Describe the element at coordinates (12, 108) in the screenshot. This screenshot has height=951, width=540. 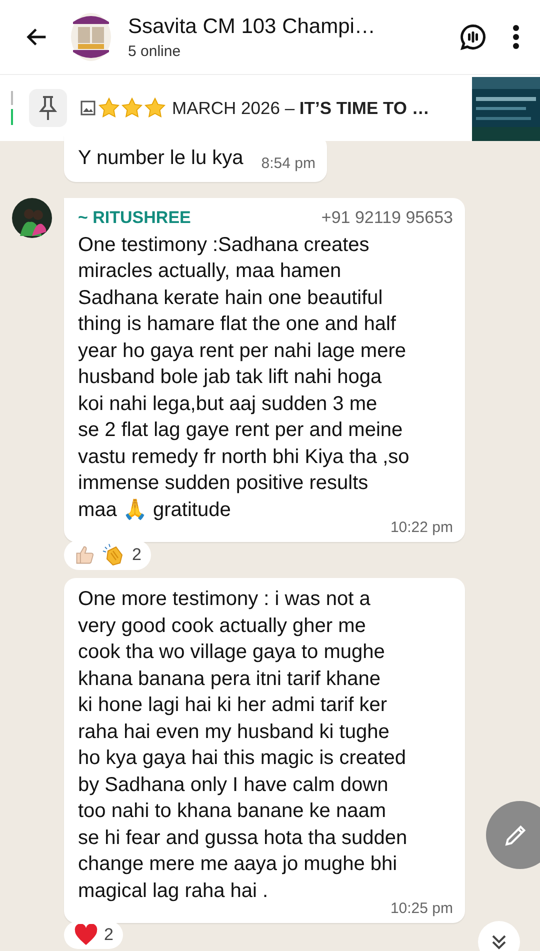
I see `pin-indicator-icon` at that location.